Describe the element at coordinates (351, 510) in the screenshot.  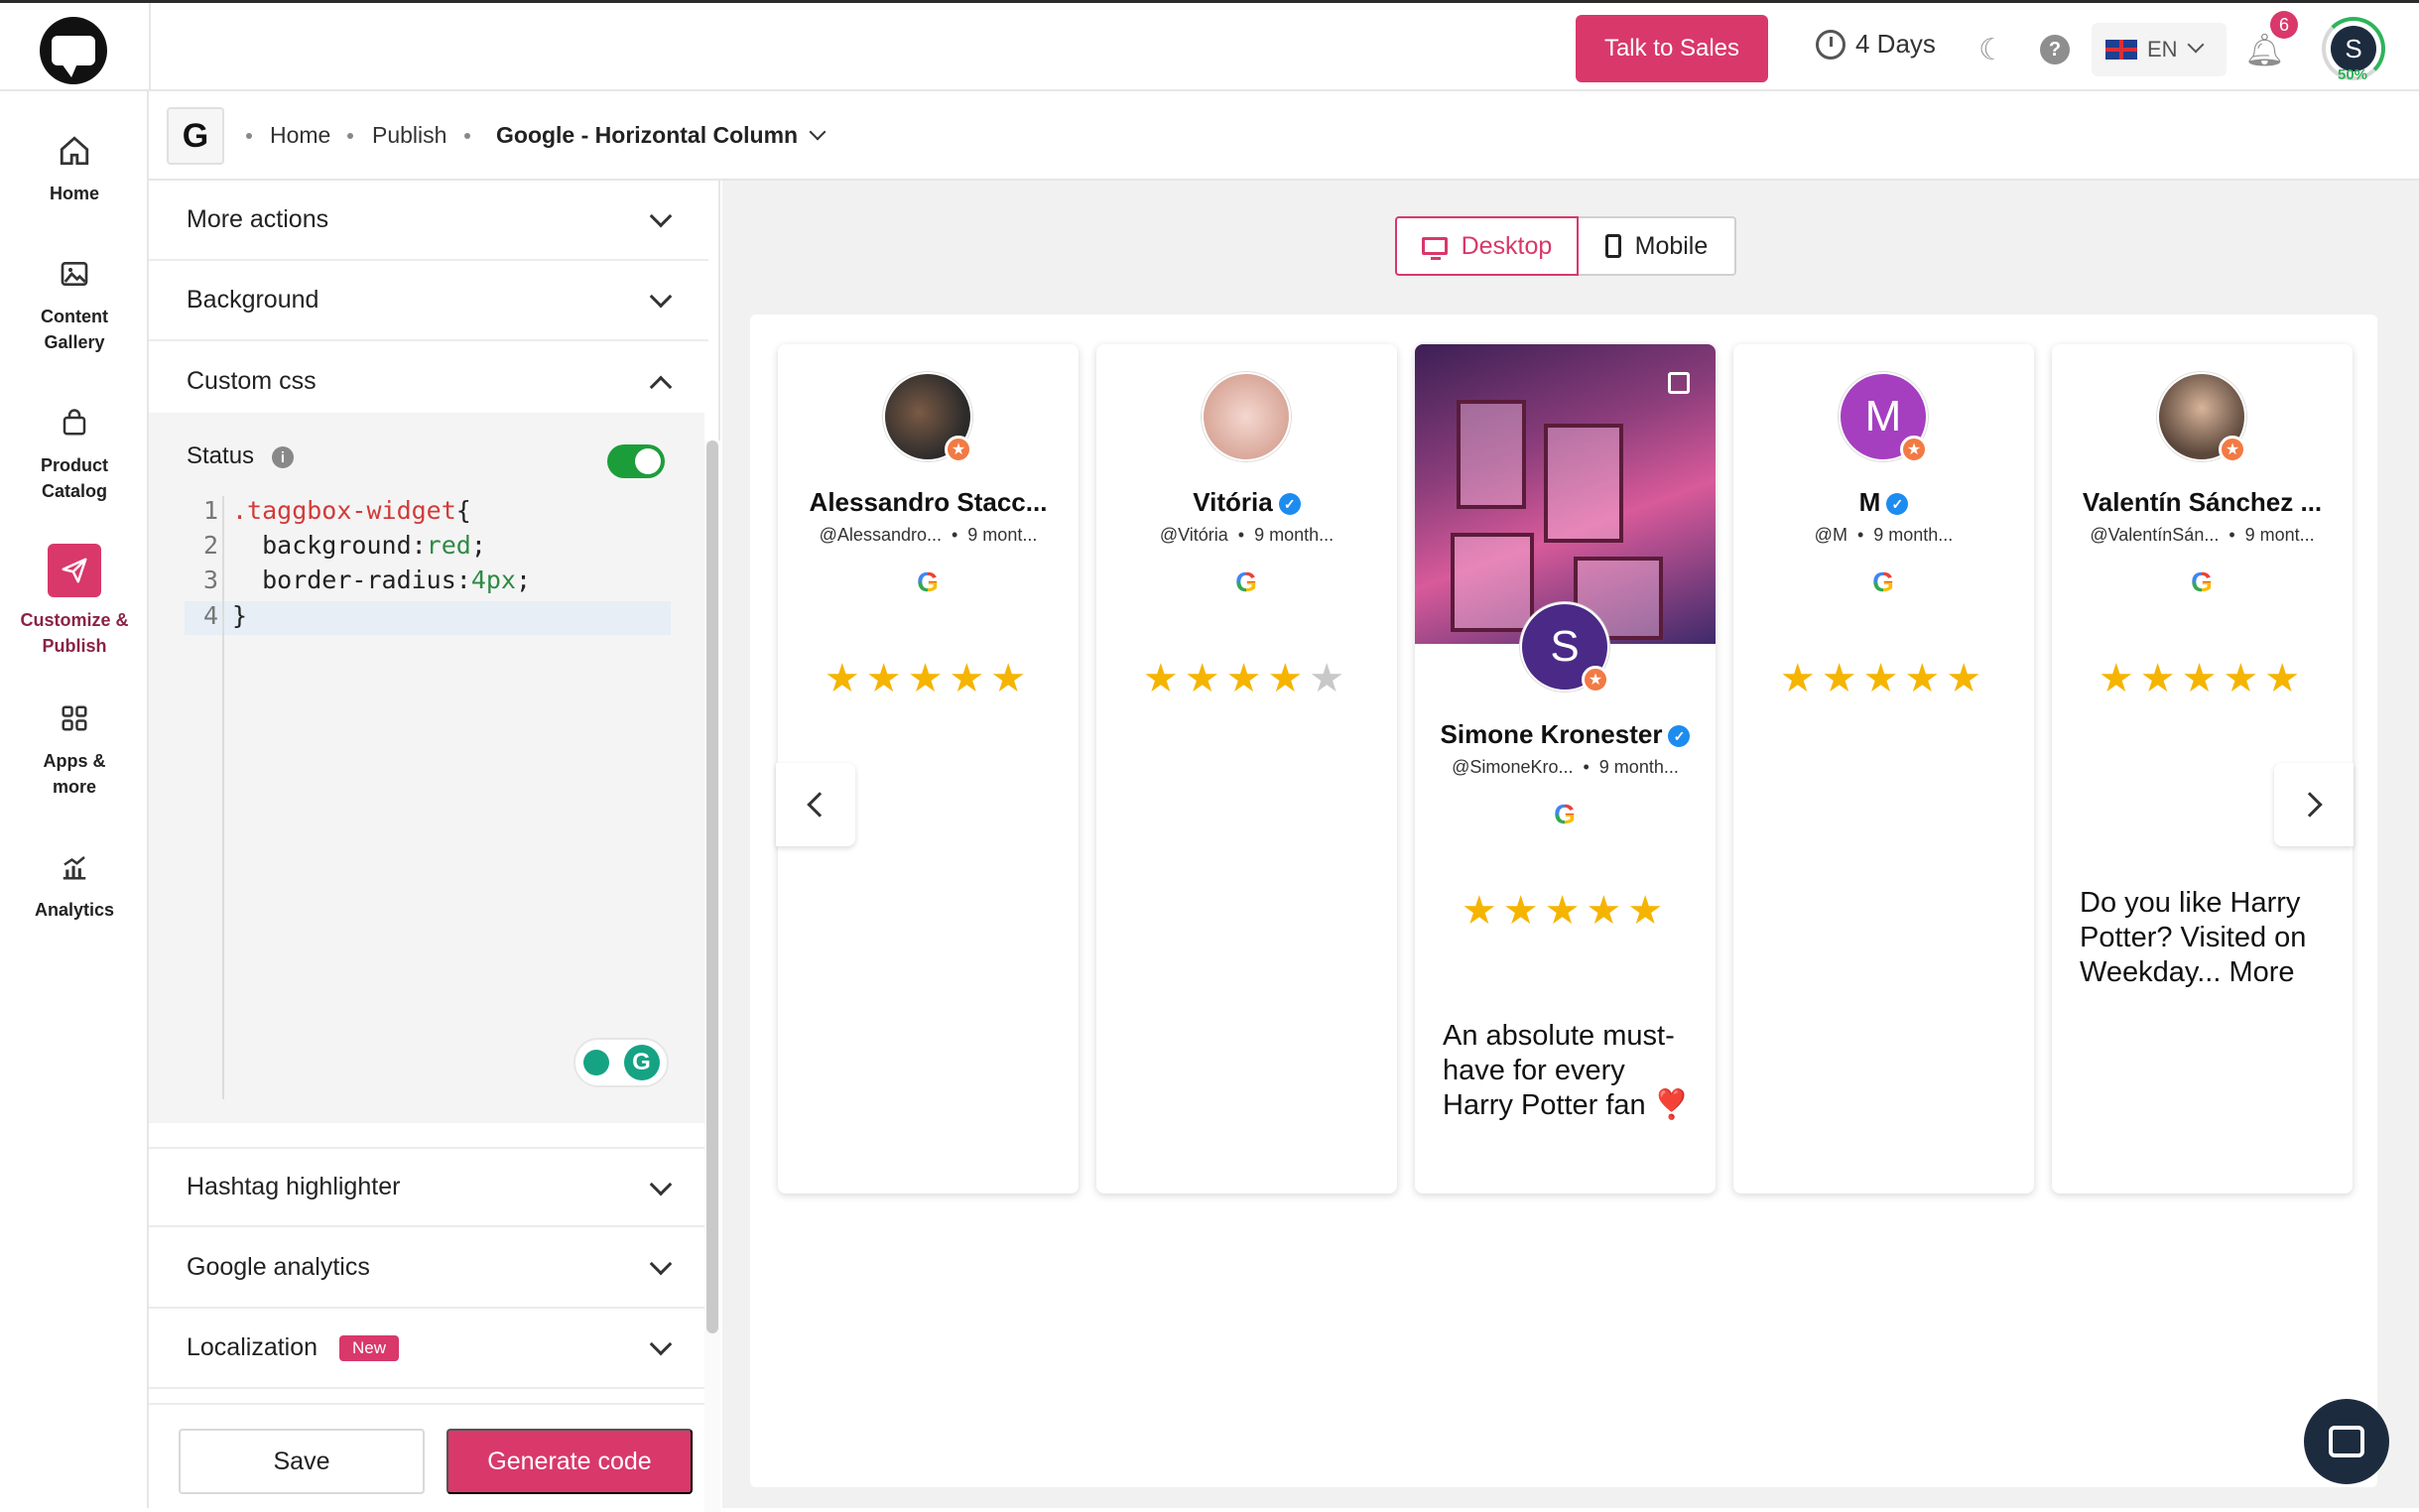
I see `code-line: .taggbox-widget{` at that location.